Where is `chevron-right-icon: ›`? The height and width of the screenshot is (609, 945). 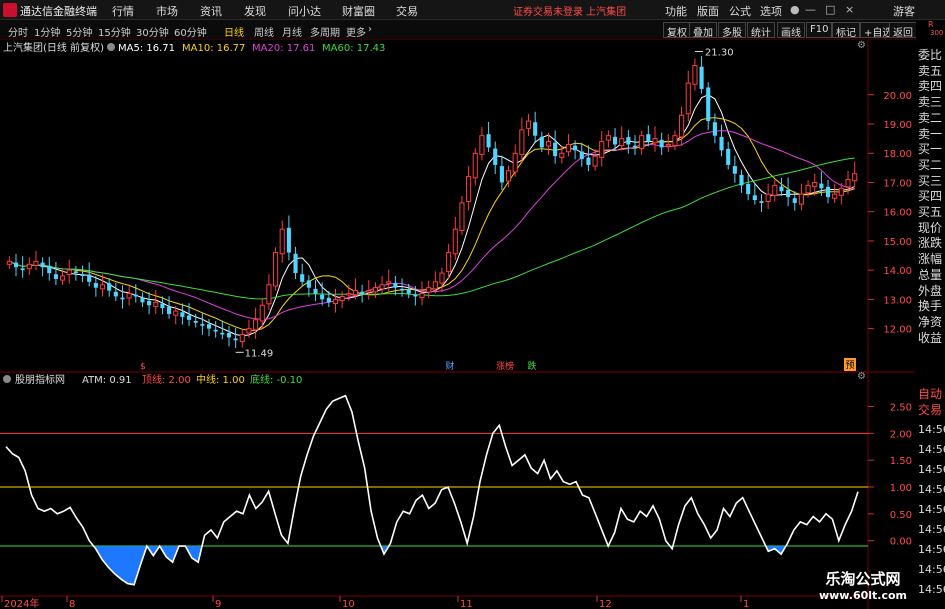
chevron-right-icon: › is located at coordinates (370, 29).